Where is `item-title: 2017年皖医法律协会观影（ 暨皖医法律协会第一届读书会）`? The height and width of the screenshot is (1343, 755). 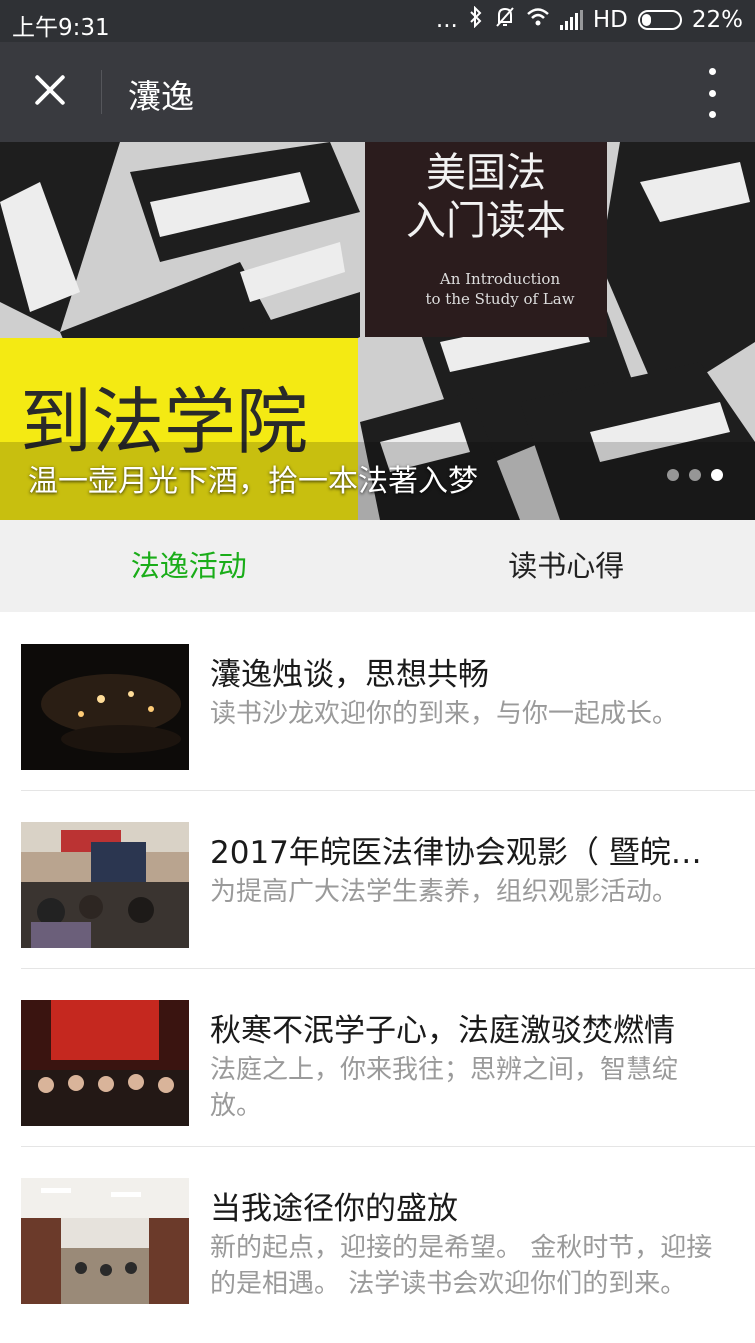
item-title: 2017年皖医法律协会观影（ 暨皖医法律协会第一届读书会） is located at coordinates (470, 853).